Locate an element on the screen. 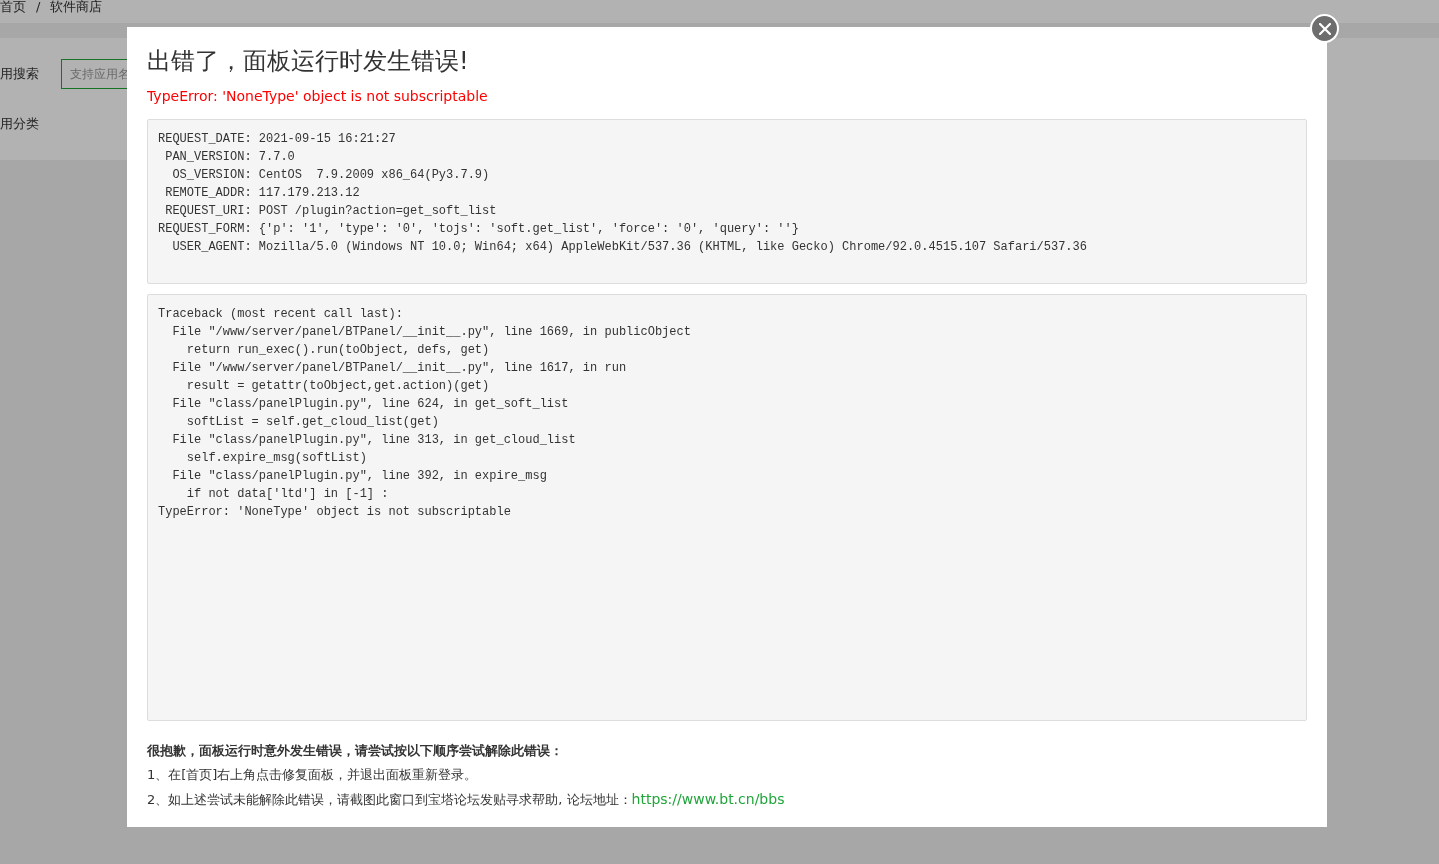 This screenshot has width=1439, height=864. breadcrumb-item: 首页 is located at coordinates (13, 6).